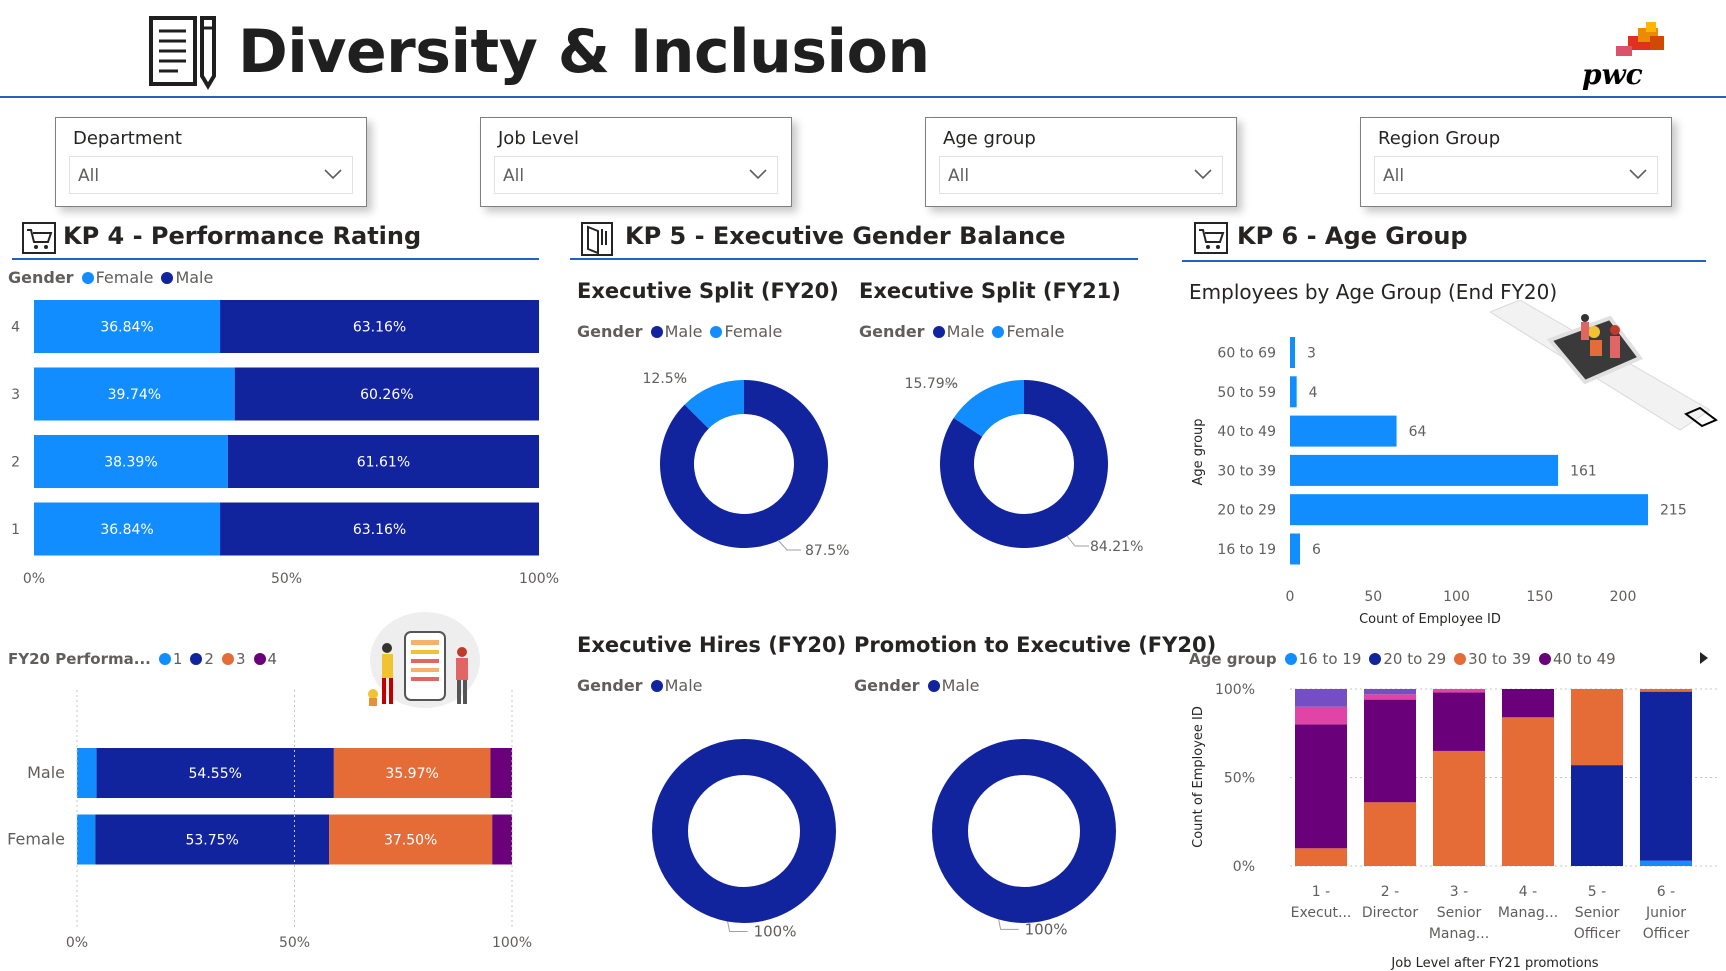 The width and height of the screenshot is (1726, 971). I want to click on data-label: 39.74%, so click(134, 395).